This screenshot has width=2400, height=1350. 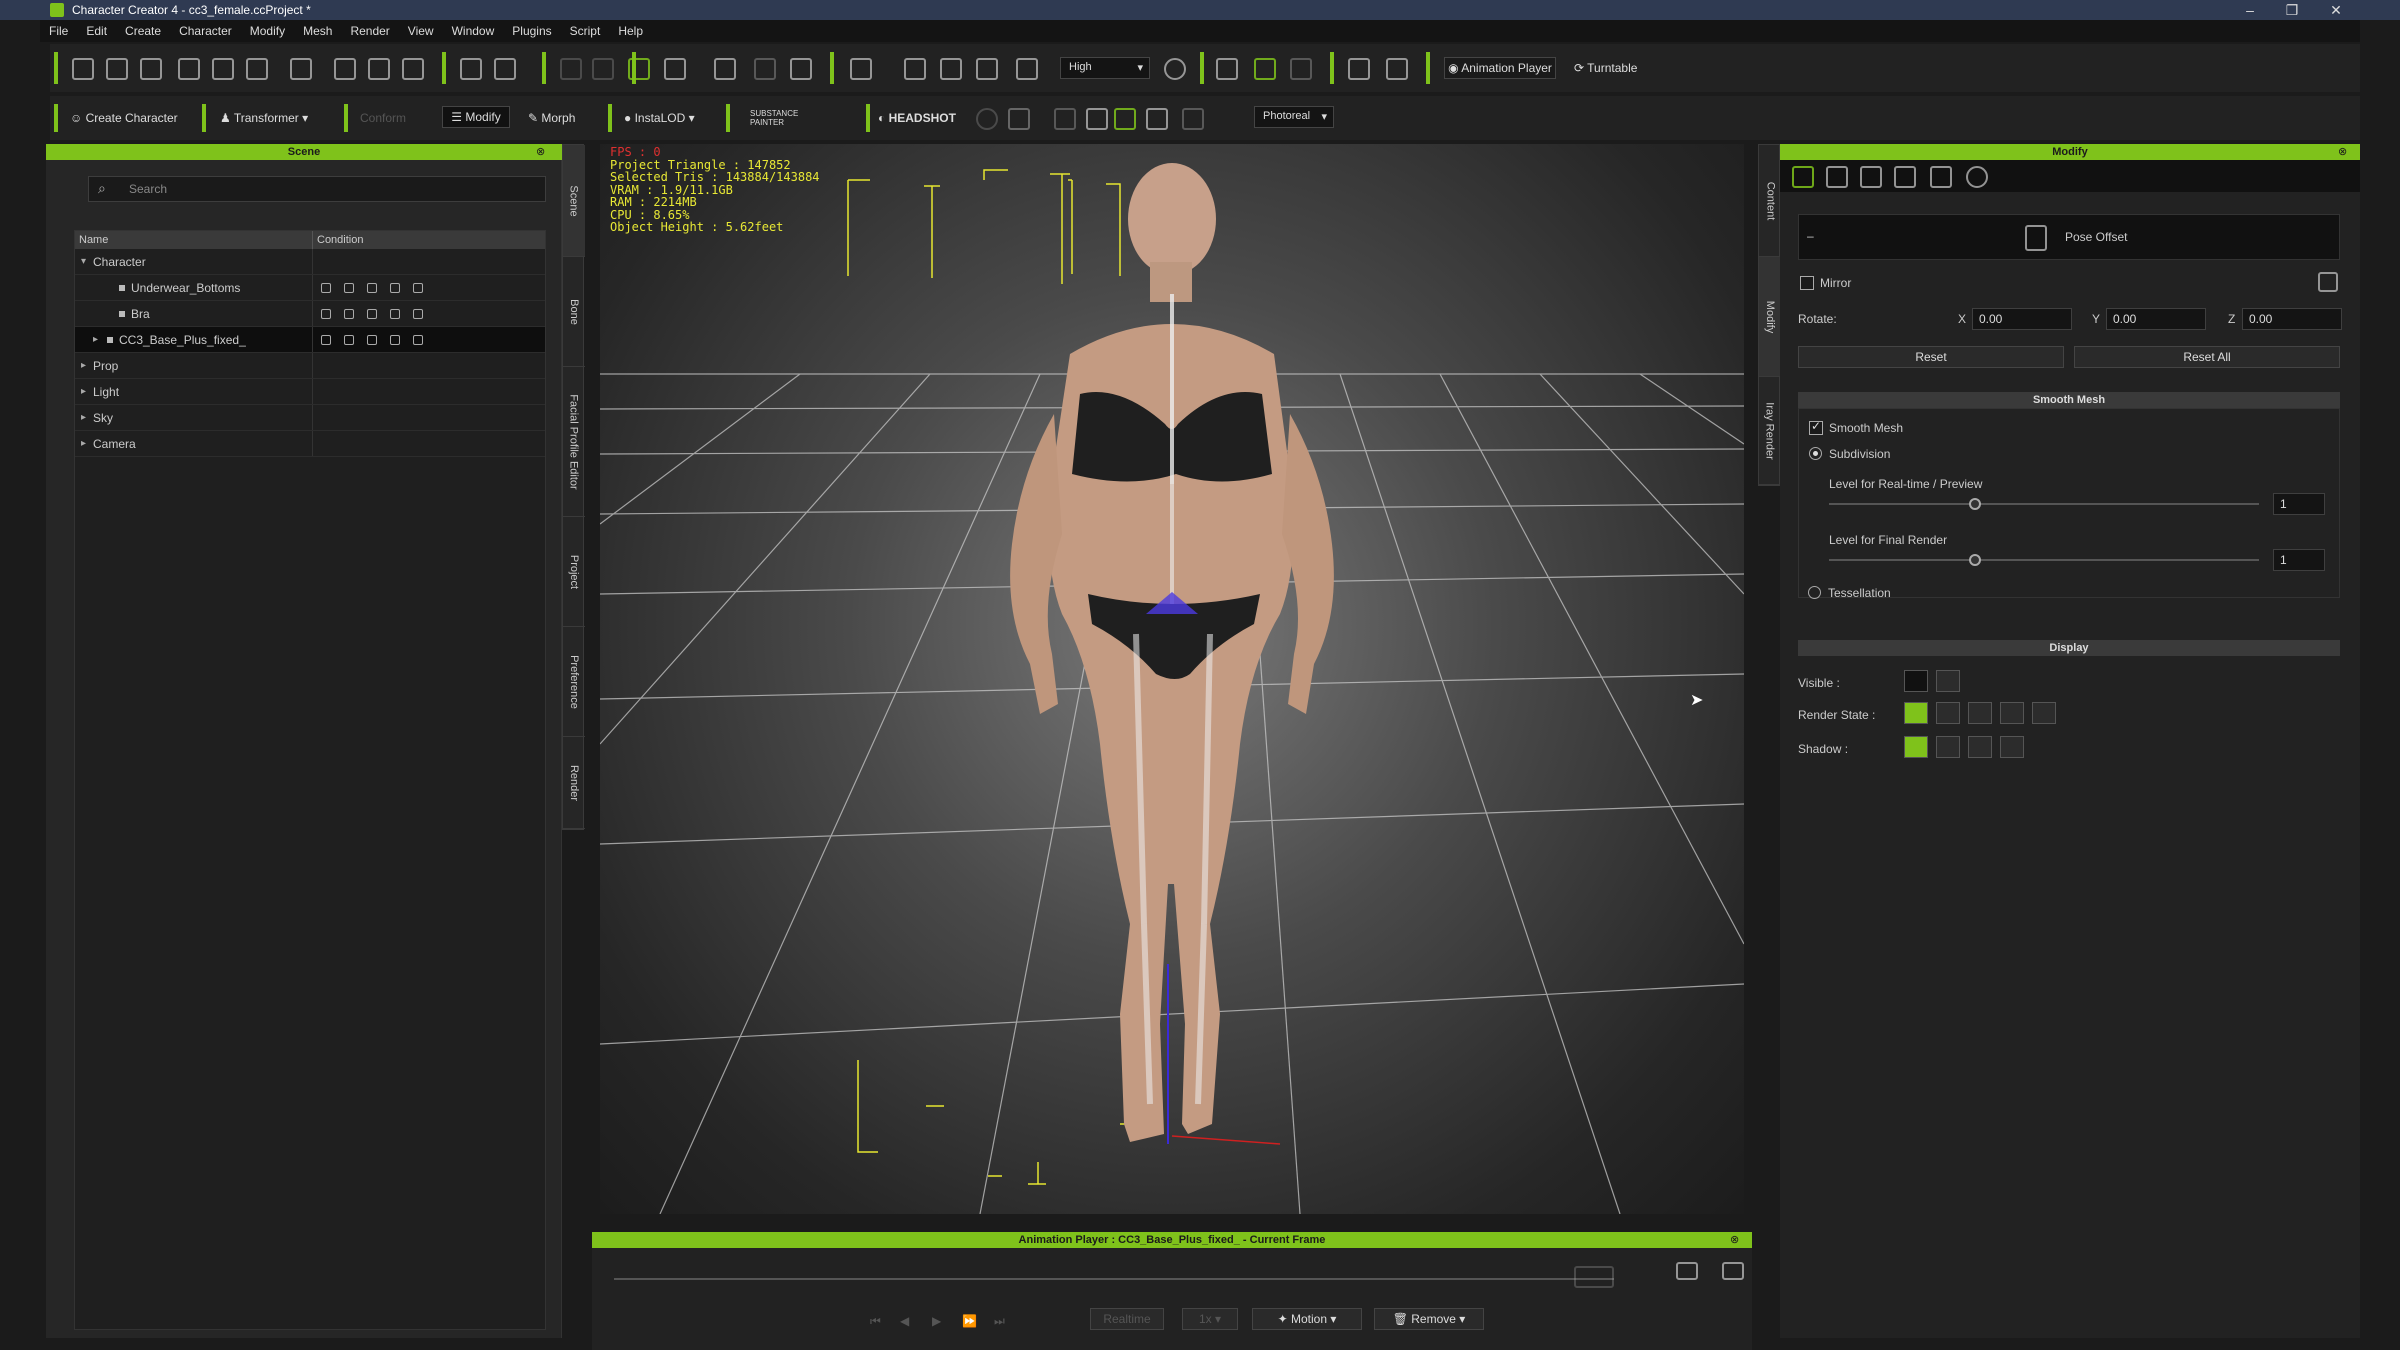 I want to click on dynamics-icon, so click(x=1227, y=69).